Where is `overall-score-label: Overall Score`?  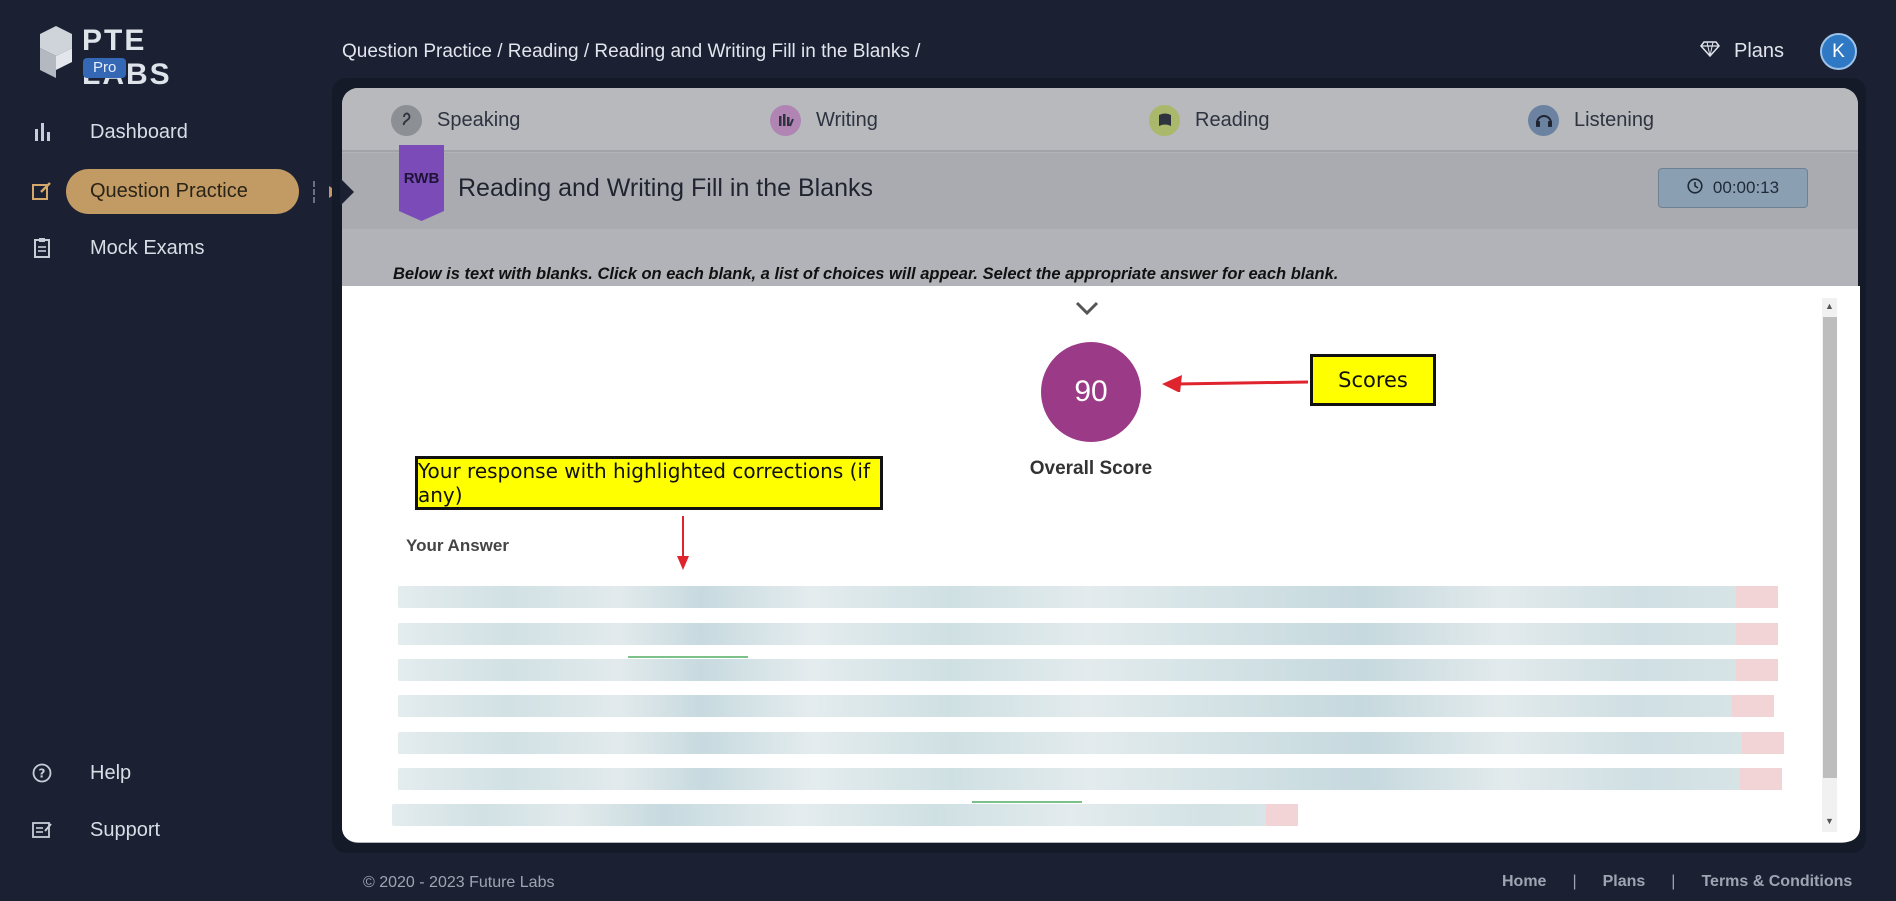
overall-score-label: Overall Score is located at coordinates (1091, 468).